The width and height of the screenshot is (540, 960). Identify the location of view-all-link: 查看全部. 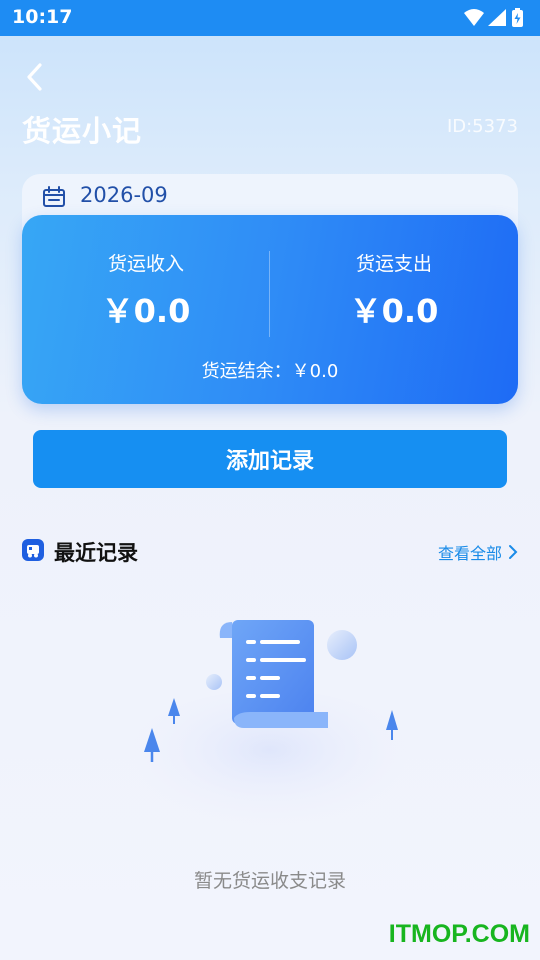
(478, 552).